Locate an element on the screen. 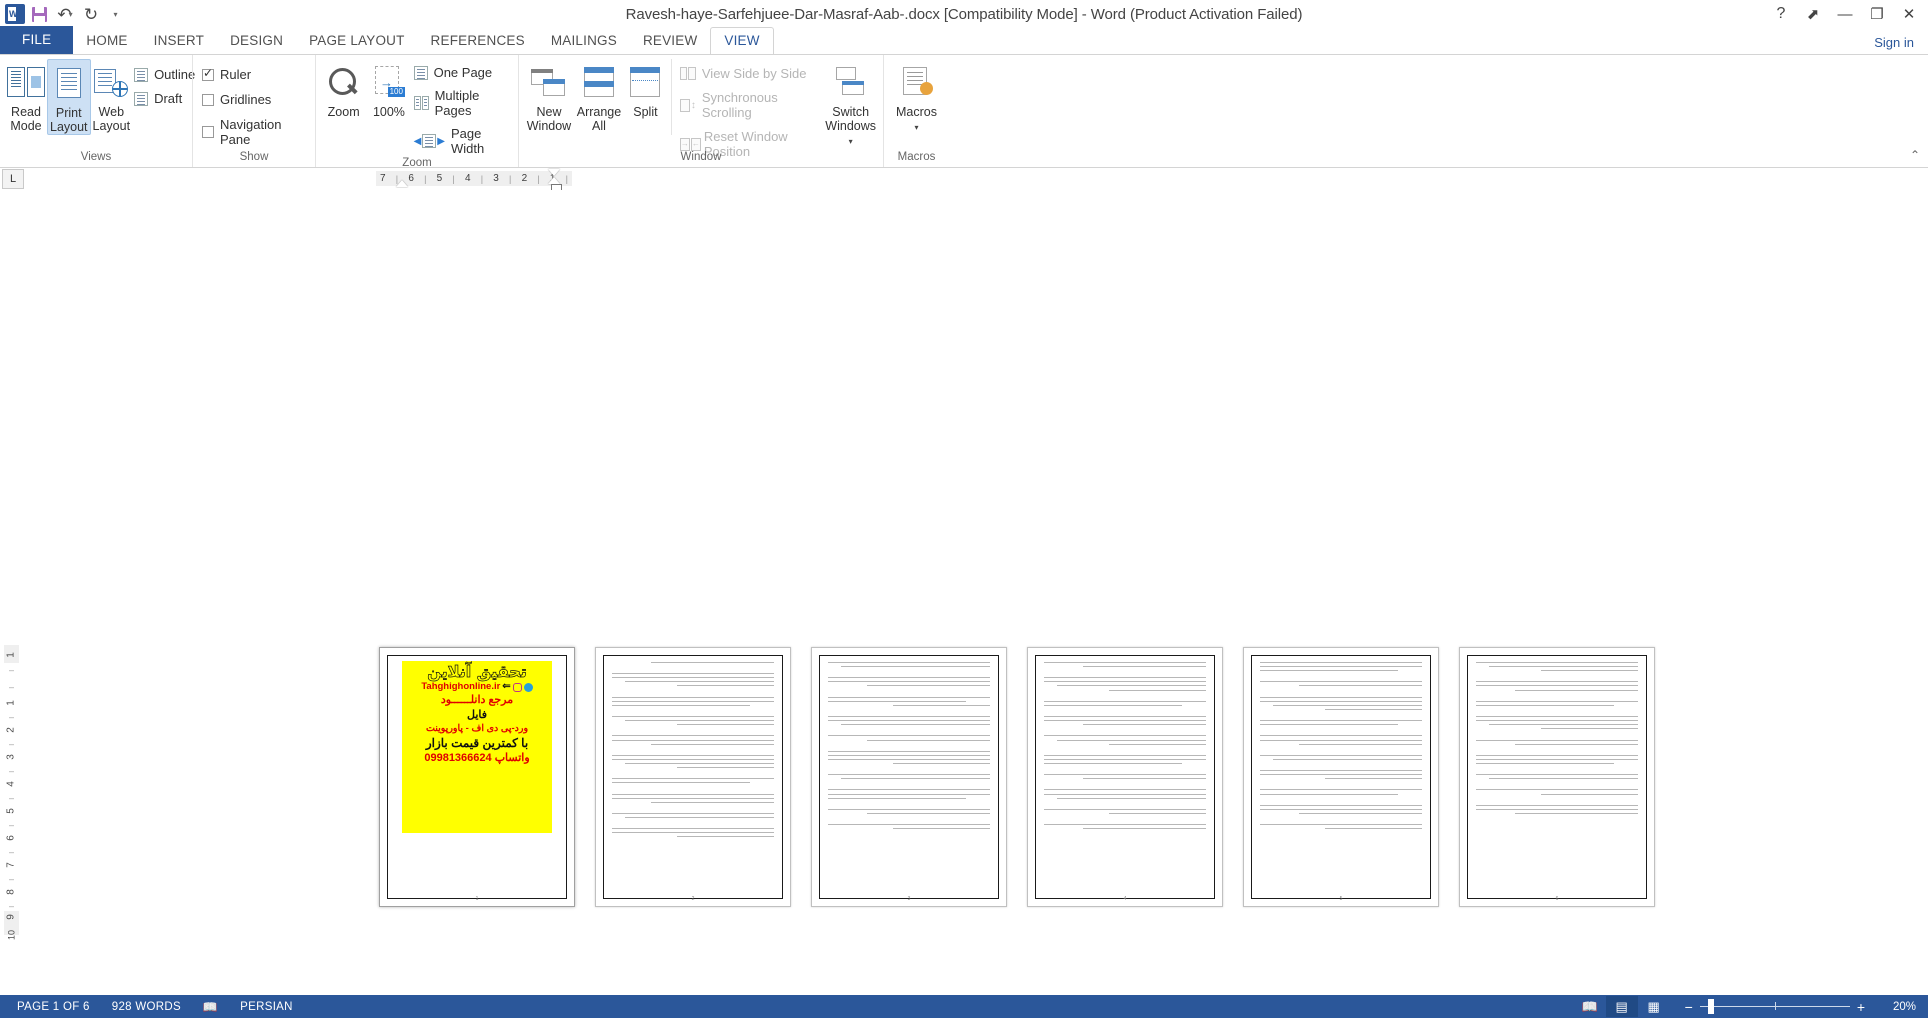  tab-page-layout: PAGE LAYOUT is located at coordinates (356, 41).